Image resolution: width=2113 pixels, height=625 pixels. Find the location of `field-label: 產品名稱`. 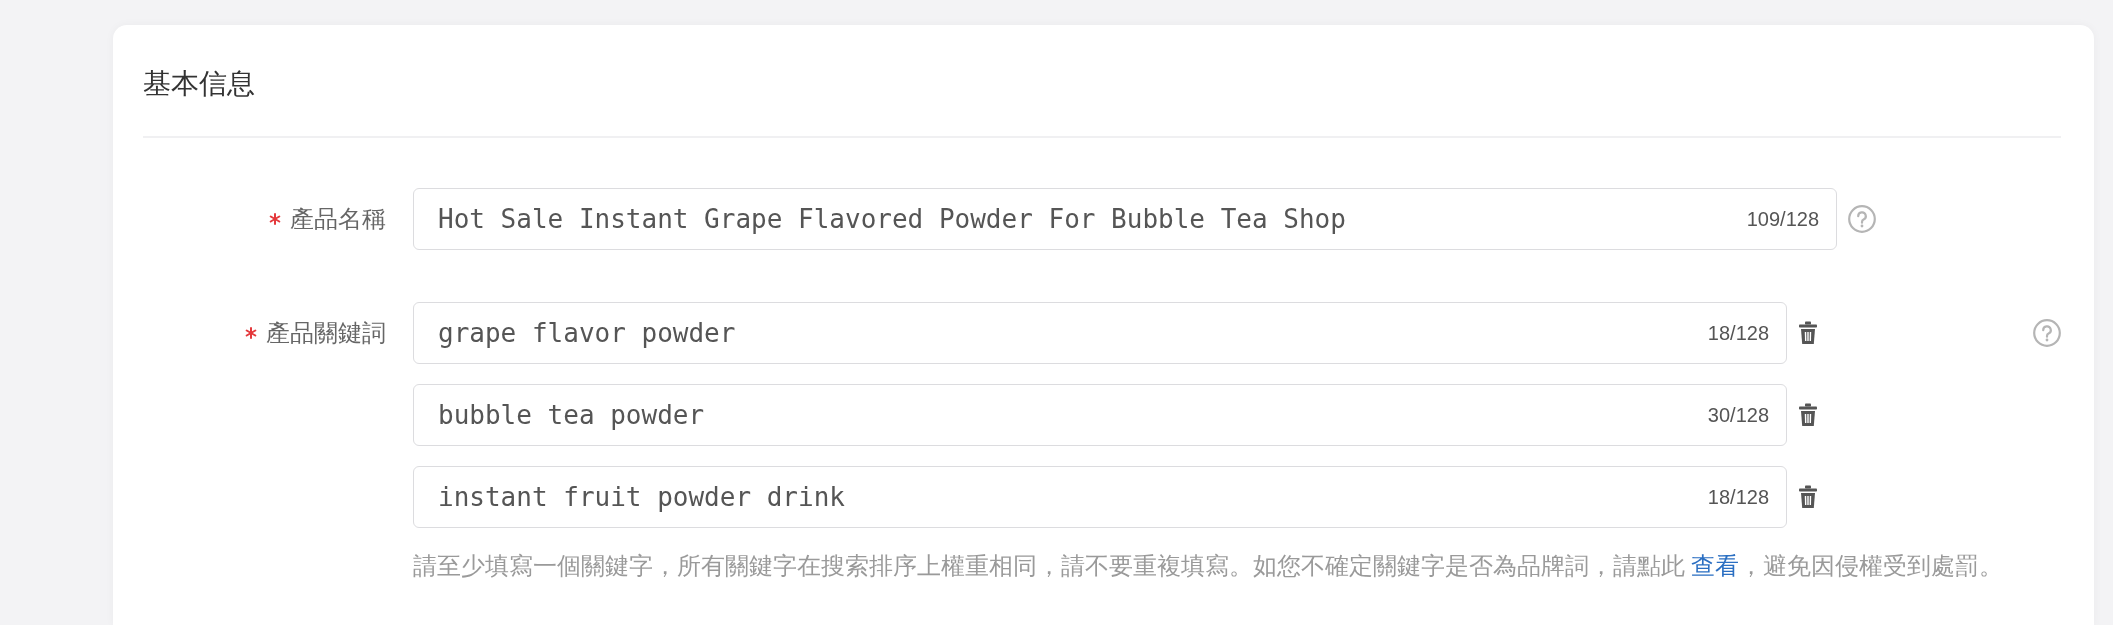

field-label: 產品名稱 is located at coordinates (338, 219).